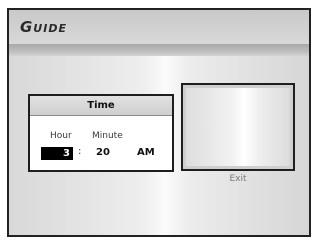 This screenshot has height=242, width=320. What do you see at coordinates (43, 27) in the screenshot?
I see `page-title: Guide` at bounding box center [43, 27].